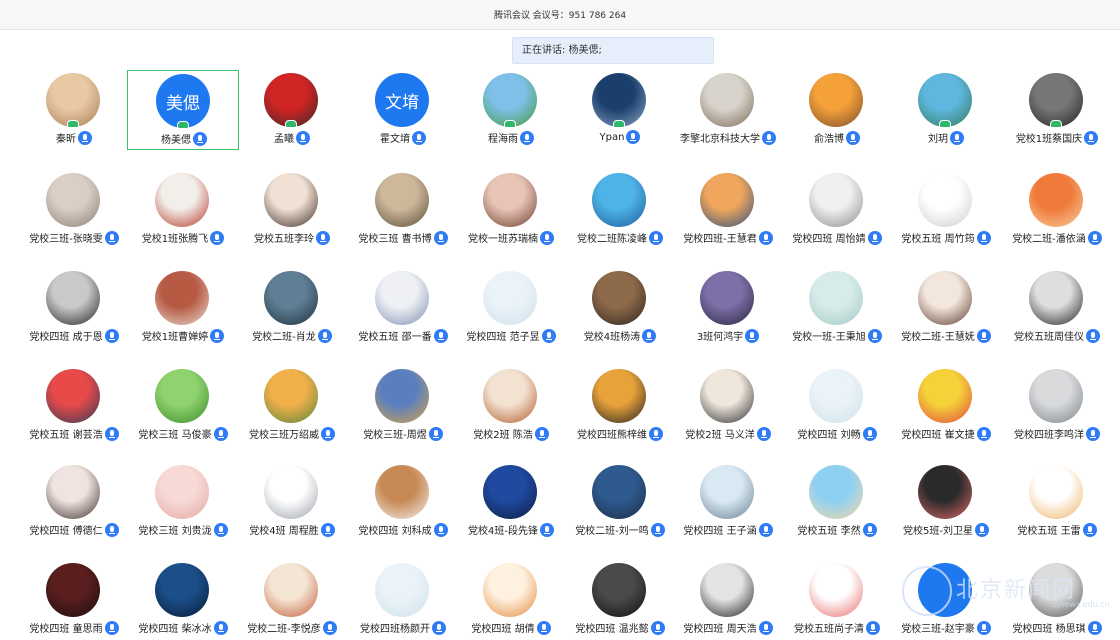 The height and width of the screenshot is (640, 1120). I want to click on avatar: 美偲, so click(183, 101).